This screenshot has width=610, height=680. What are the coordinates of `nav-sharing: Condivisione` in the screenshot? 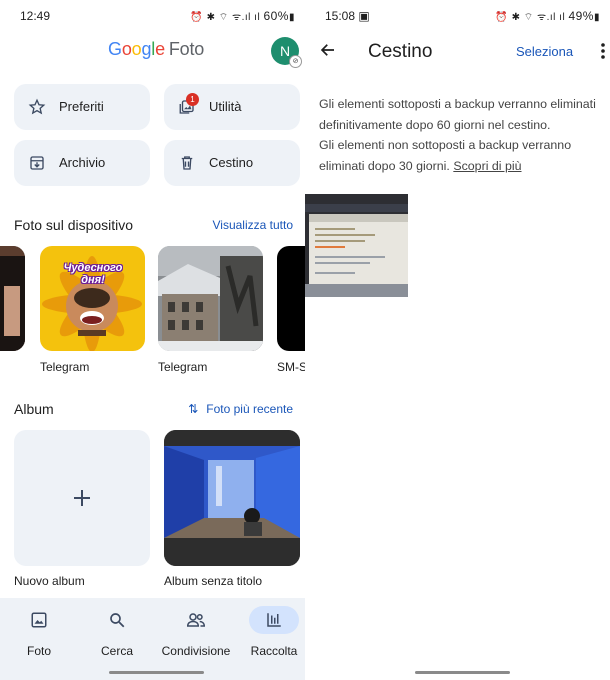 It's located at (196, 632).